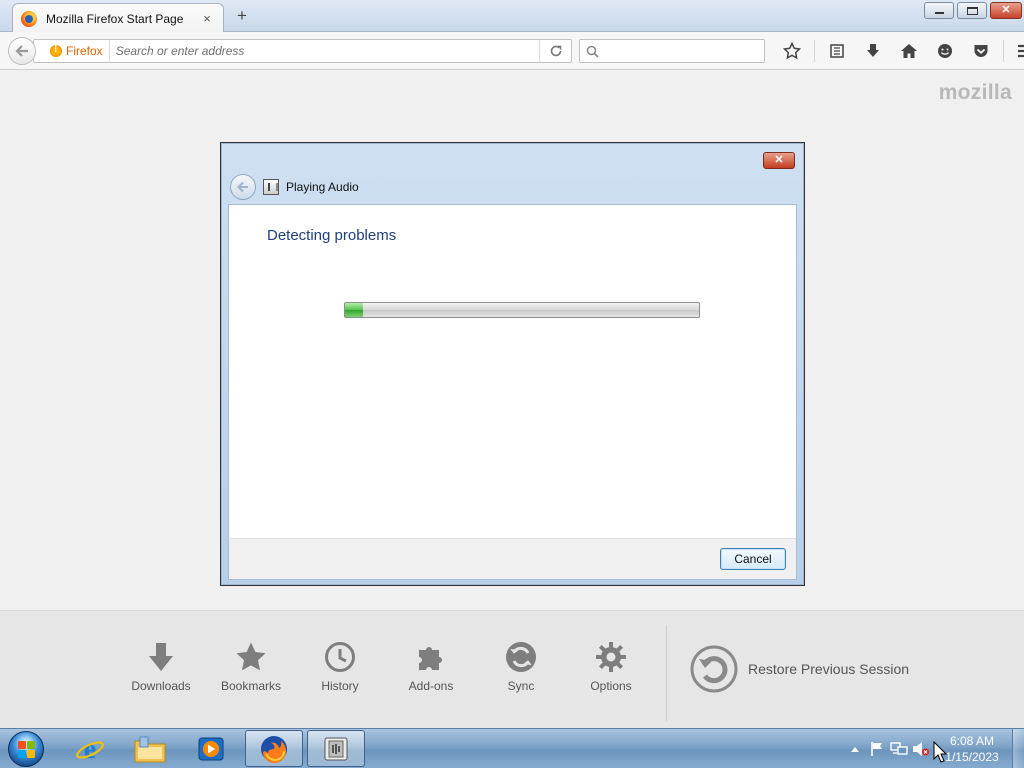  I want to click on launcher-history: History, so click(340, 667).